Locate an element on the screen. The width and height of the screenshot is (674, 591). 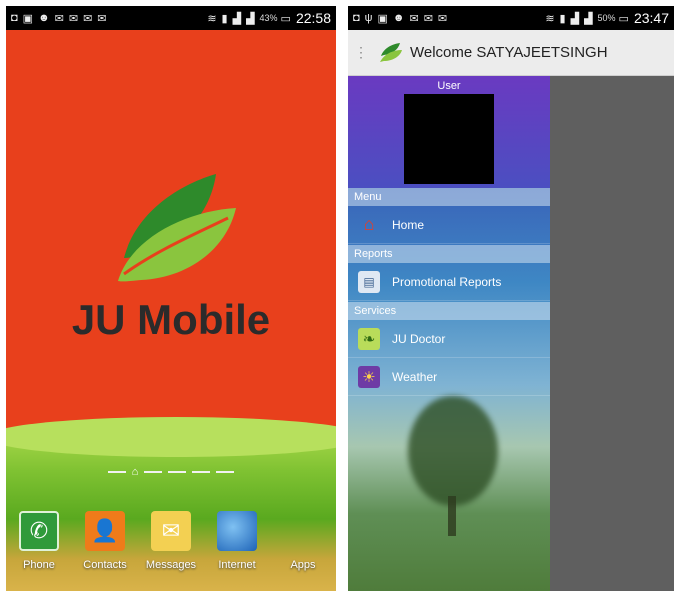
dock-app-messages: ✉ Messages is located at coordinates (171, 541).